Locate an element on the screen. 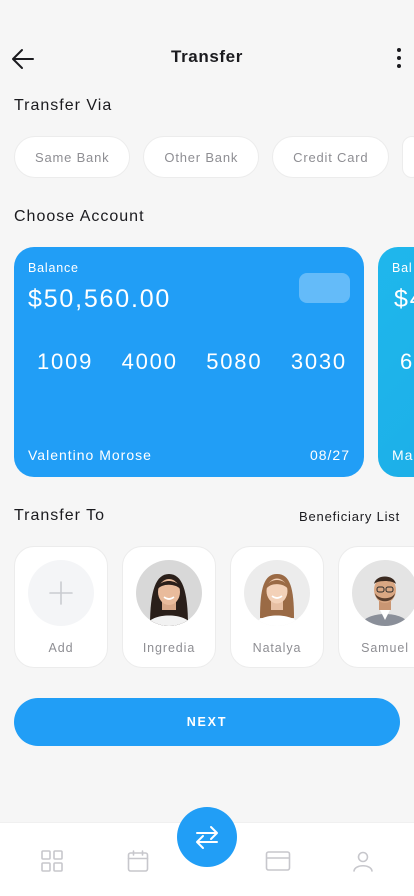 This screenshot has width=414, height=896. choose-account-title: Choose Account is located at coordinates (79, 216).